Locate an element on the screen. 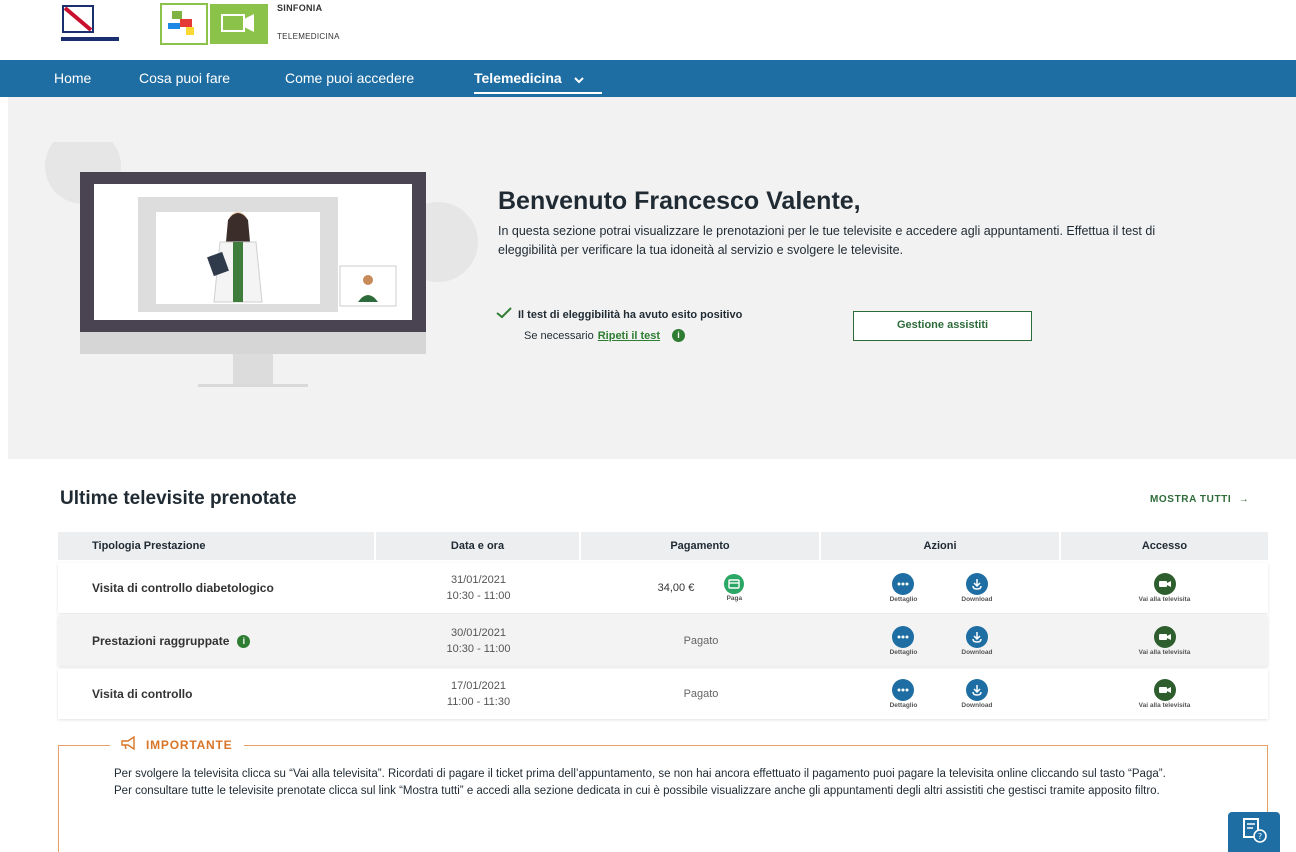  hero-title: Benvenuto Francesco Valente, is located at coordinates (679, 201).